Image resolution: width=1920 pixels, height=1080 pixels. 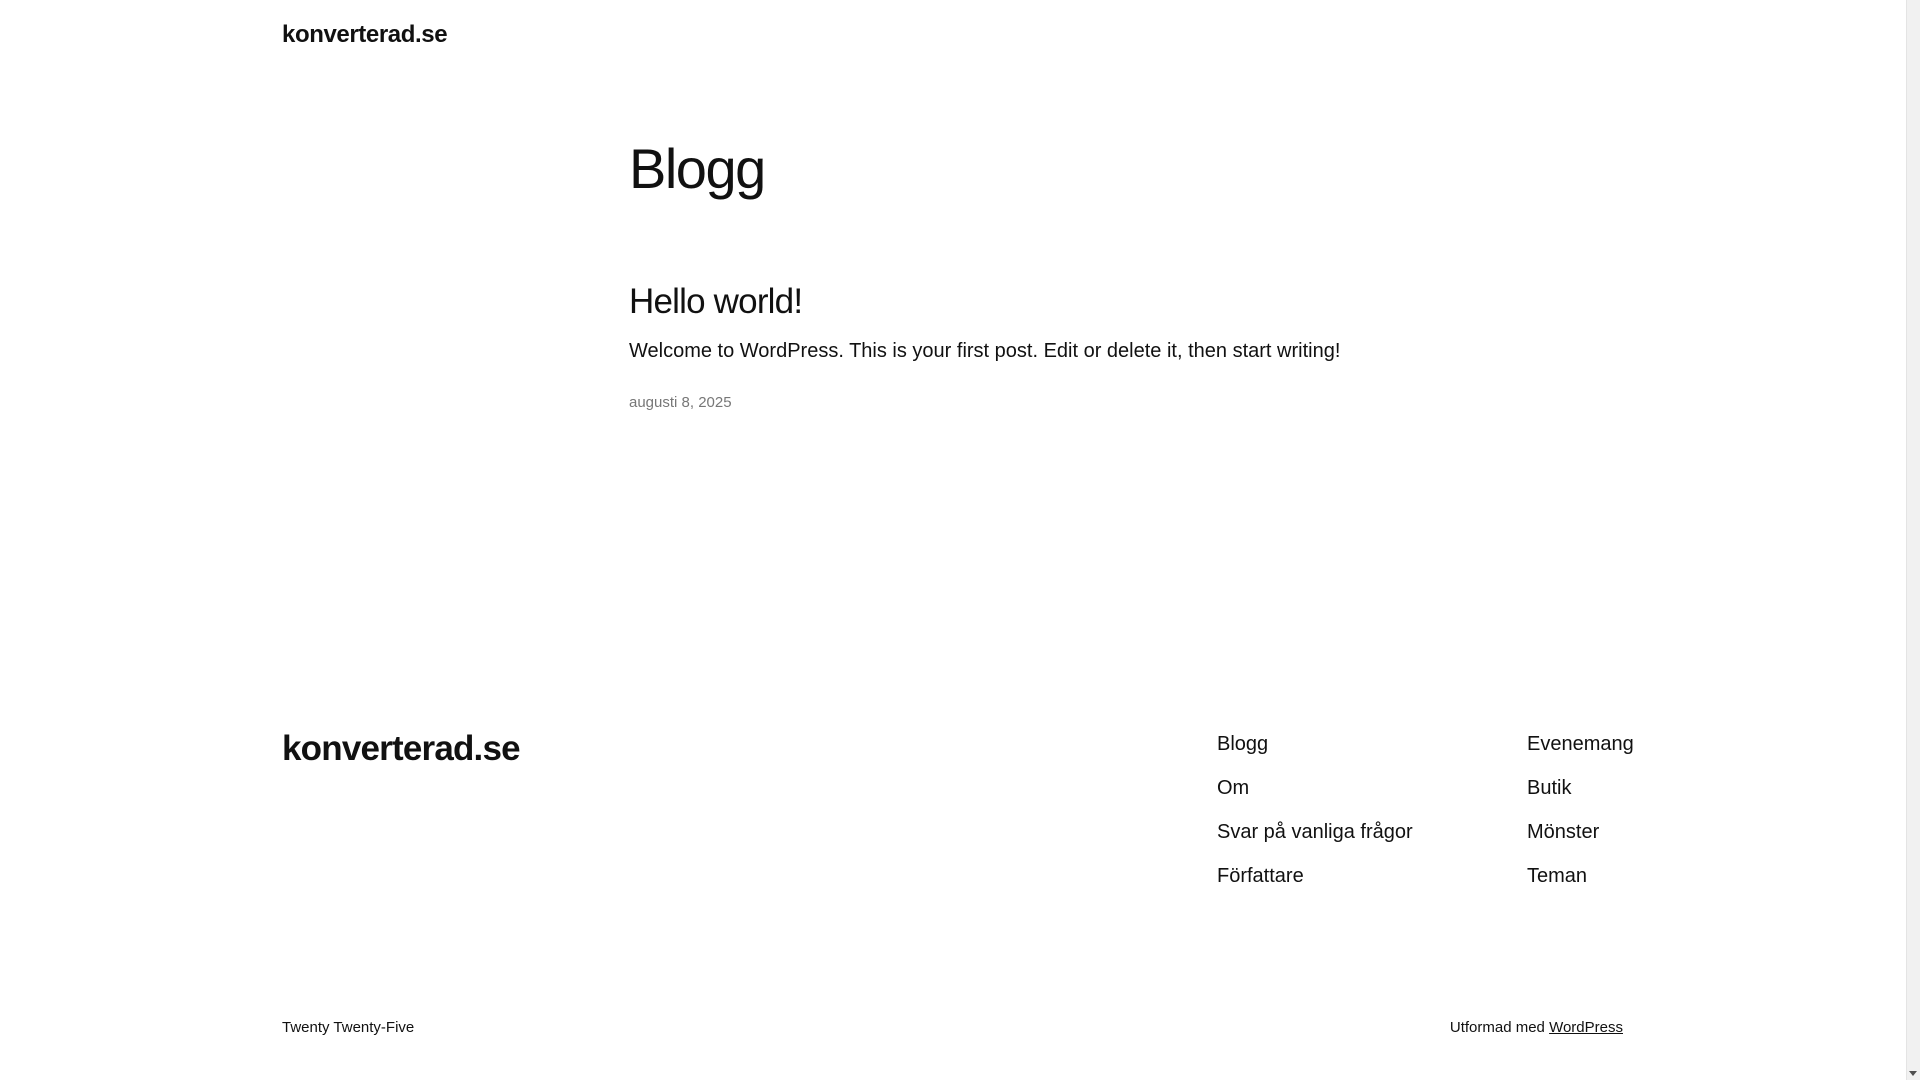 I want to click on footer-nav-monster: Mönster, so click(x=1580, y=832).